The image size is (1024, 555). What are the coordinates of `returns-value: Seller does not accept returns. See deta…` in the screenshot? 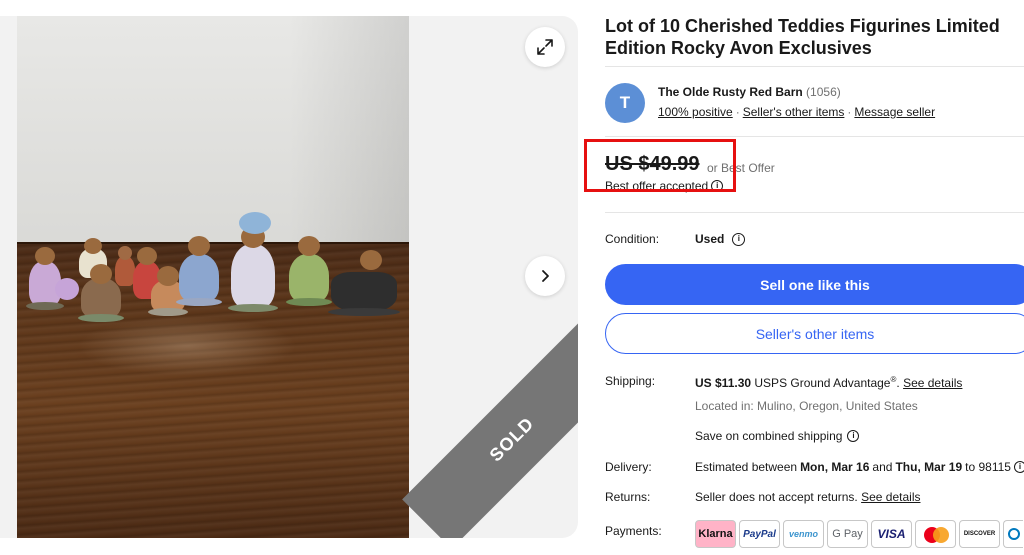 It's located at (808, 497).